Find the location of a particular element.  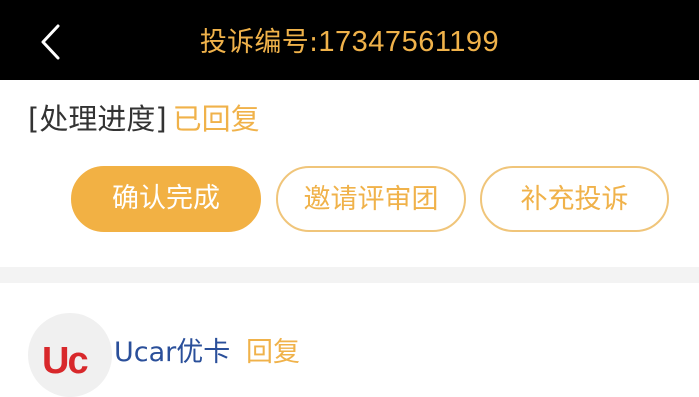

complaint-number: 17347561199 is located at coordinates (409, 42).